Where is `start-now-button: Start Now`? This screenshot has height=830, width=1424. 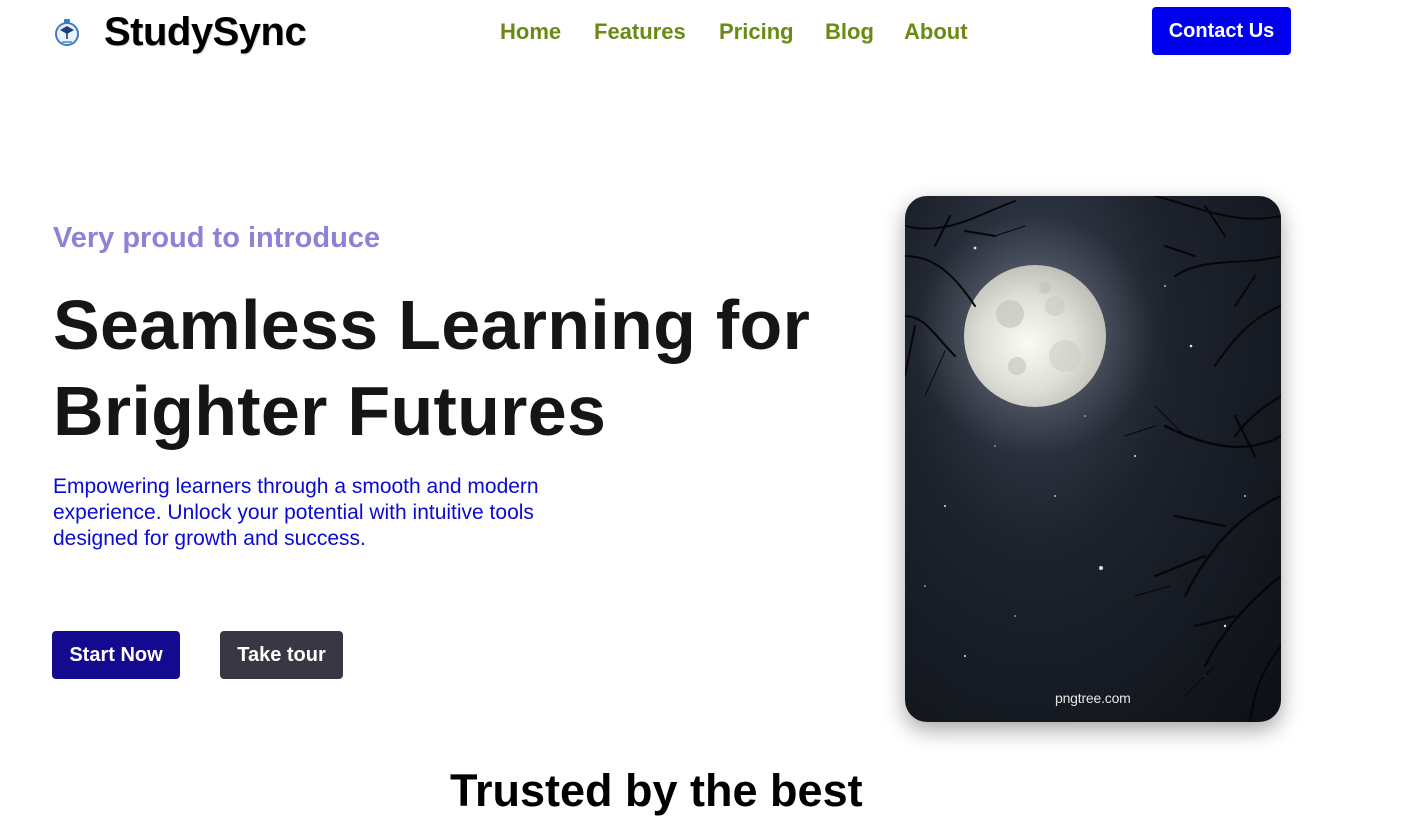
start-now-button: Start Now is located at coordinates (116, 655).